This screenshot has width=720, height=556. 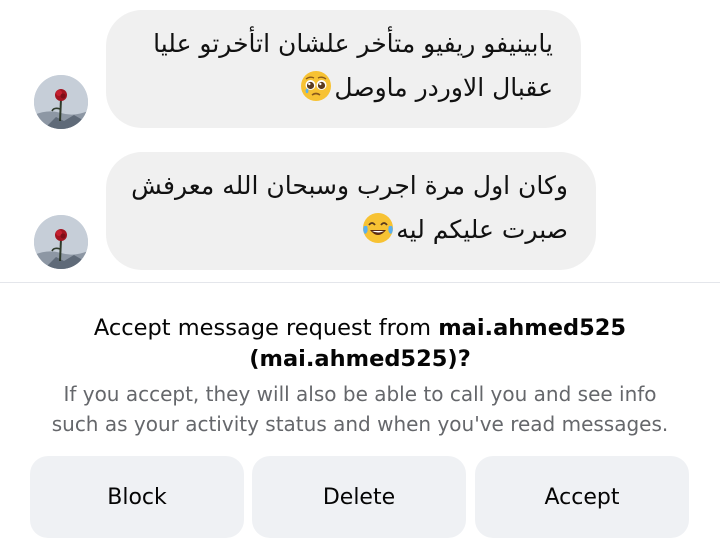 What do you see at coordinates (482, 229) in the screenshot?
I see `message-text: صبرت عليكم ليه` at bounding box center [482, 229].